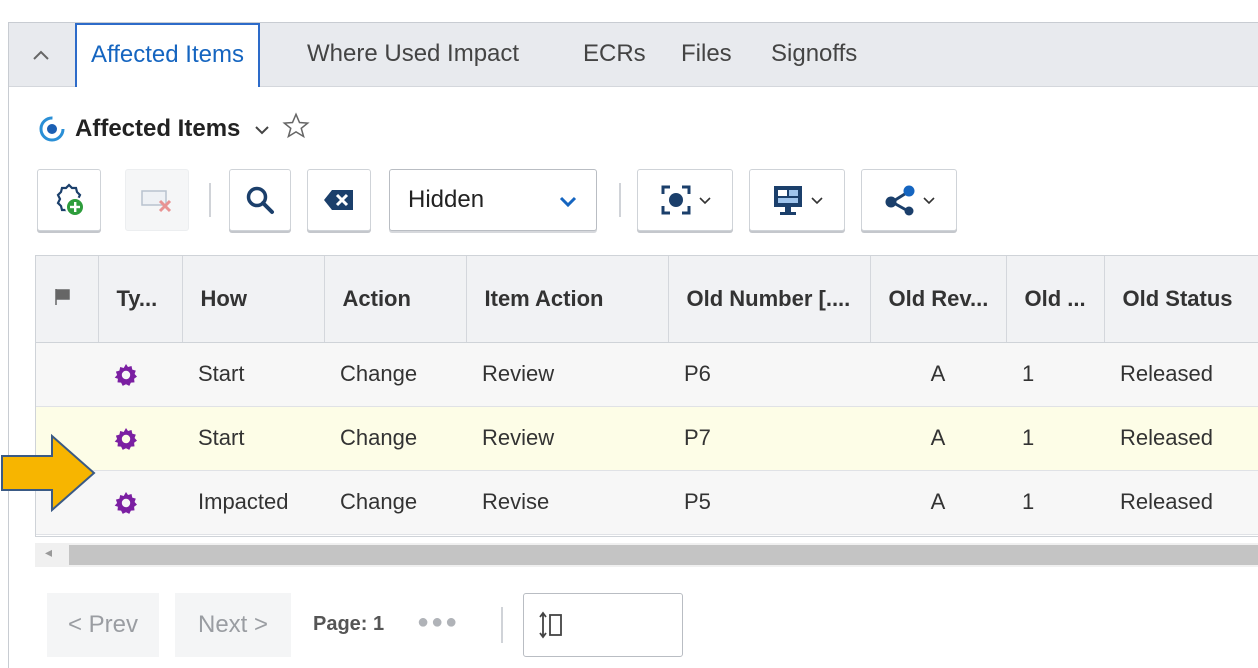  I want to click on column-header-how: How, so click(253, 299).